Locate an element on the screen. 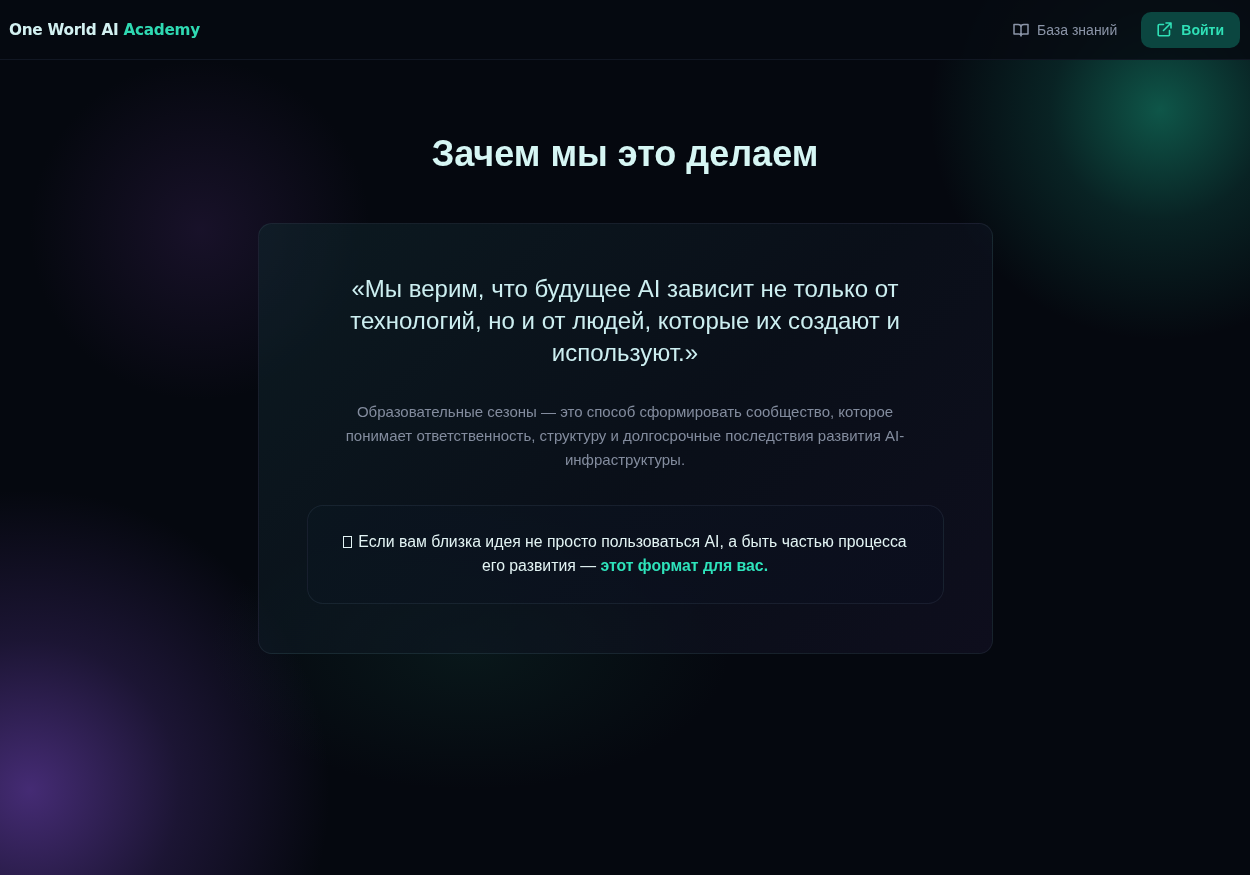 This screenshot has height=875, width=1250. square-outline-icon is located at coordinates (348, 542).